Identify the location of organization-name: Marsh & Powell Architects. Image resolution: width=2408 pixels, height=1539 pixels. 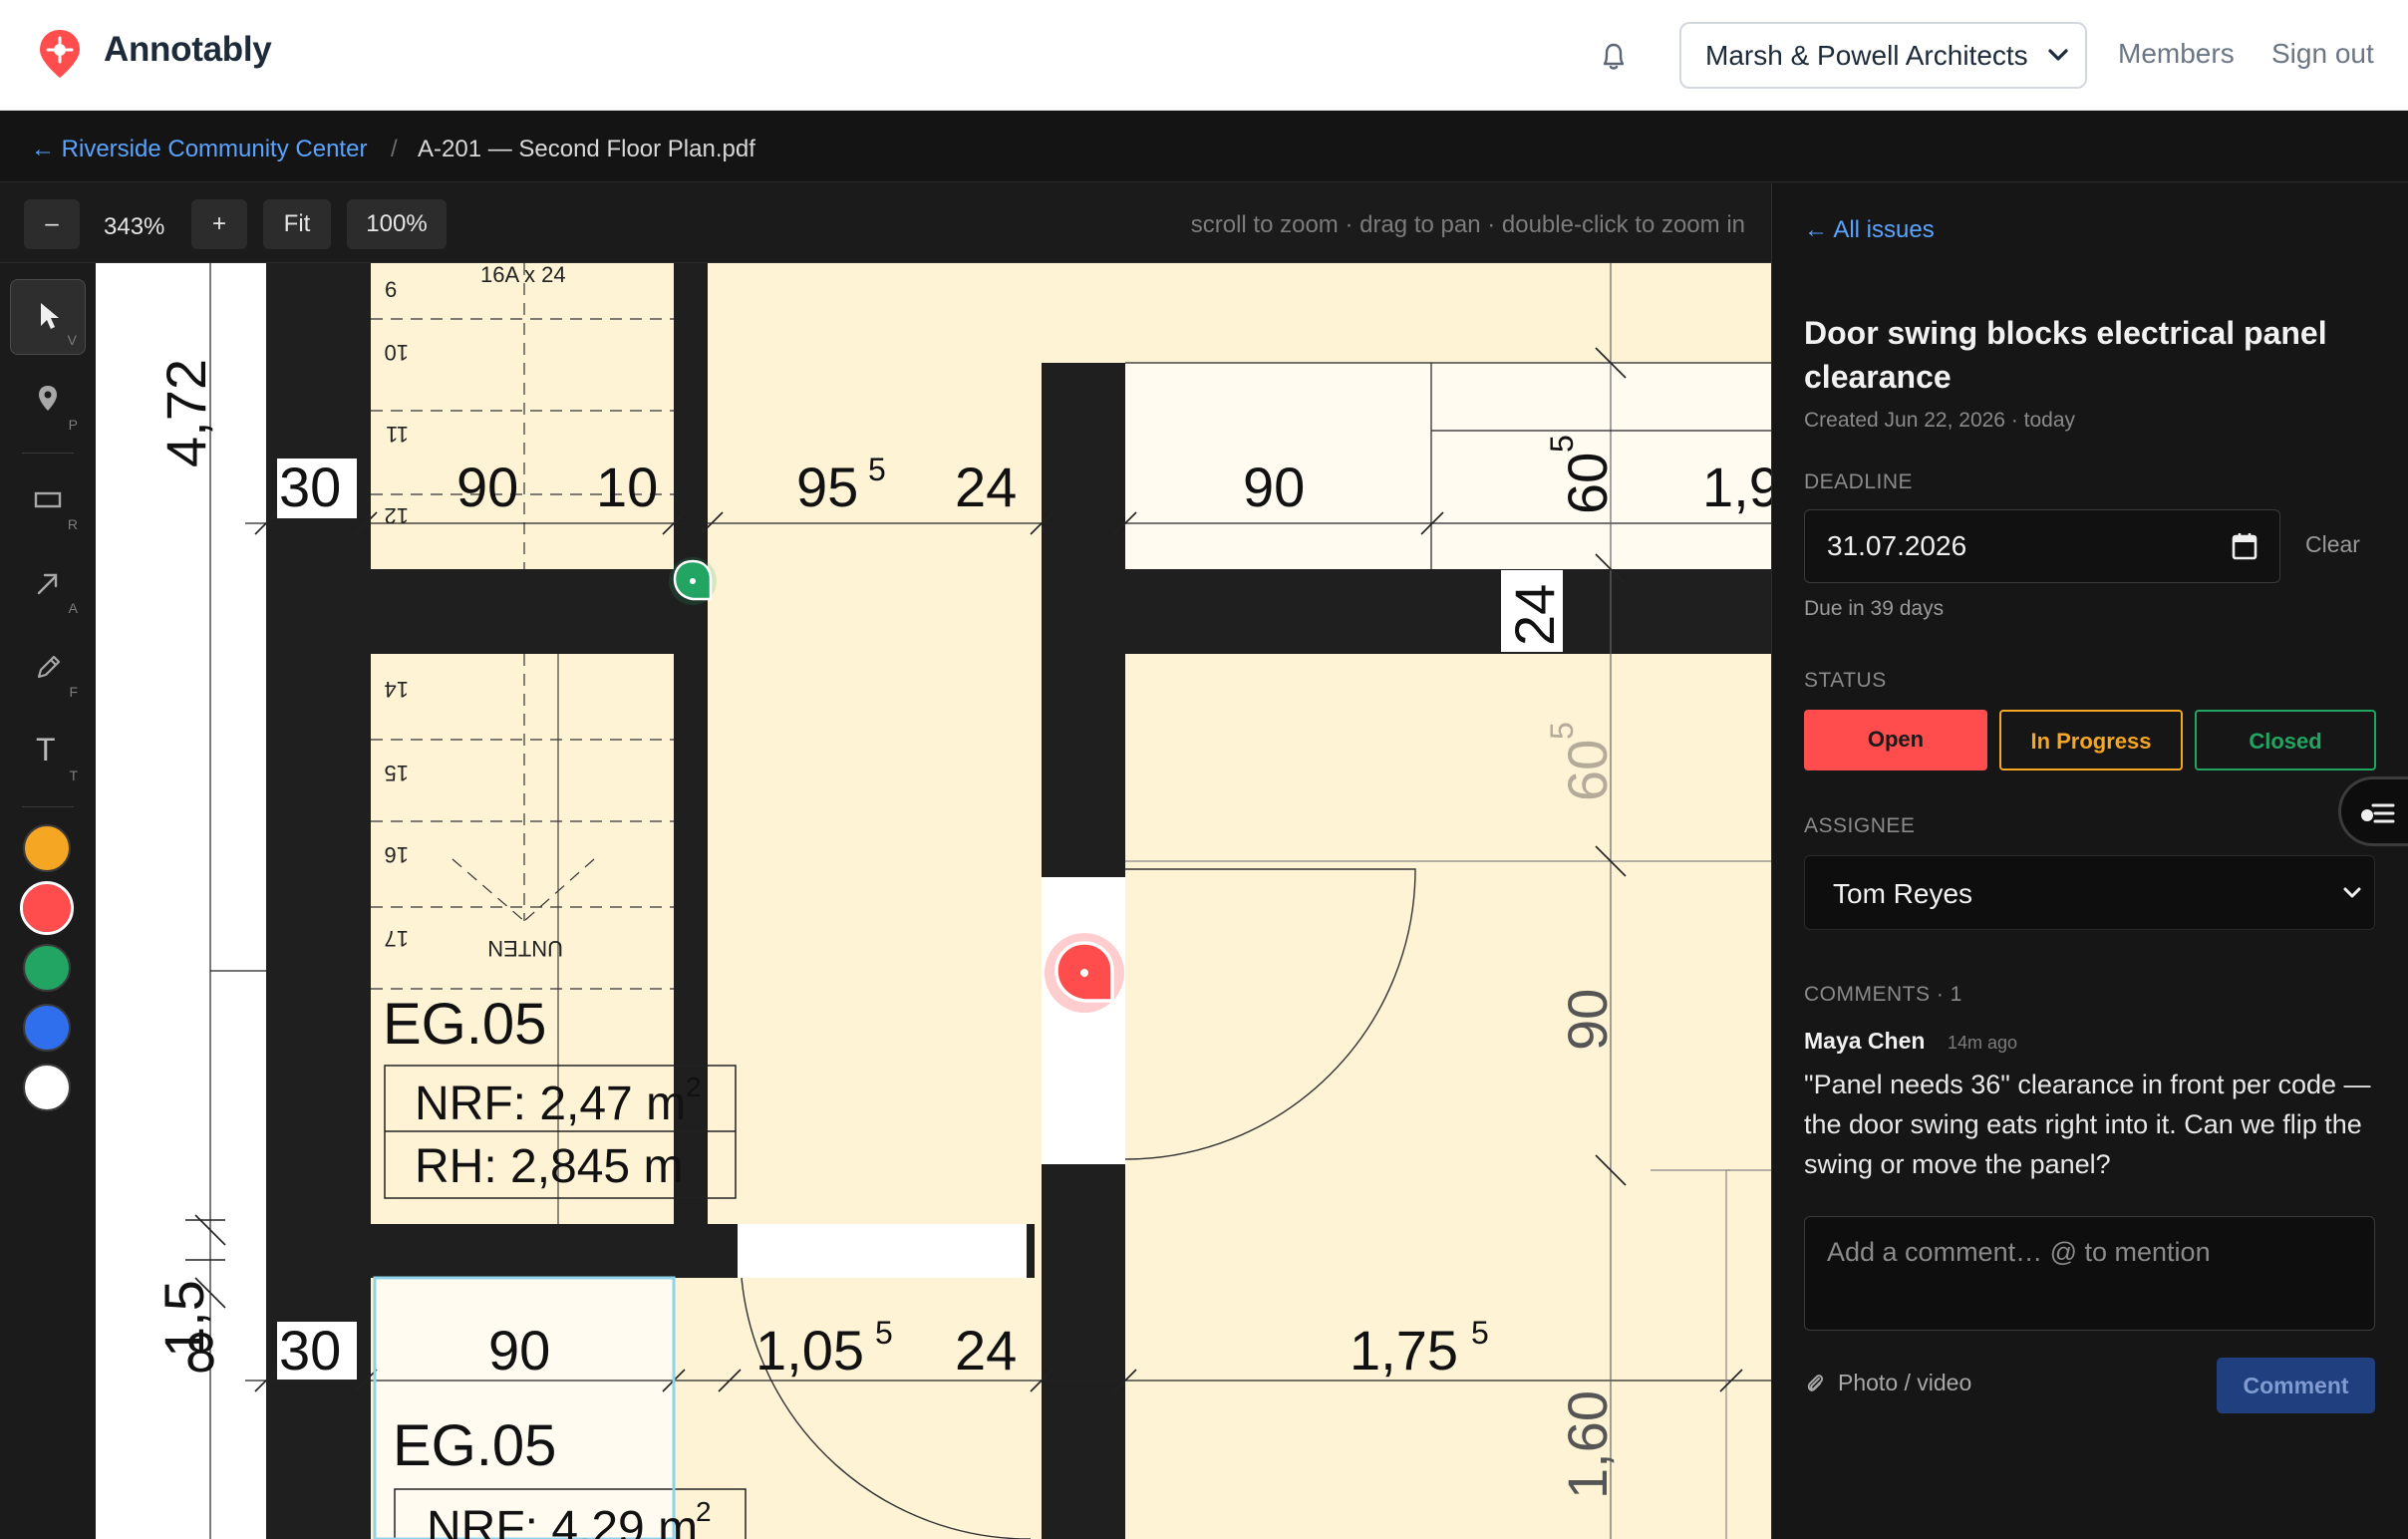
(1866, 55).